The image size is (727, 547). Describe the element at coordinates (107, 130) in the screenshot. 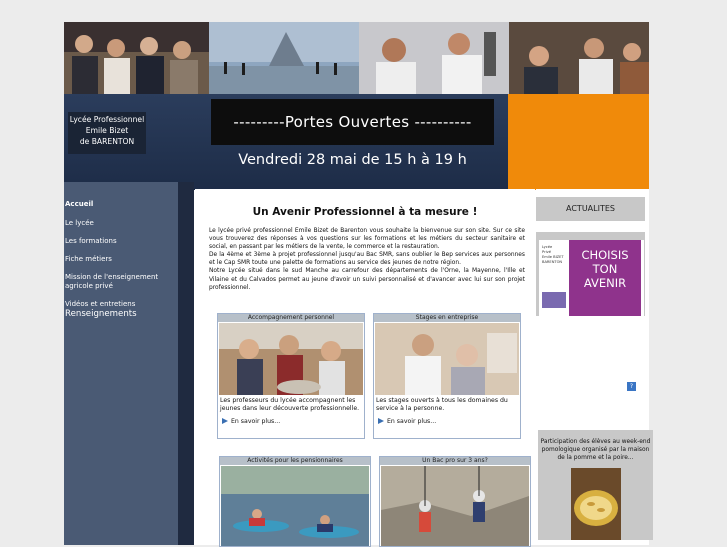

I see `school-name-line2: Emile Bizet` at that location.